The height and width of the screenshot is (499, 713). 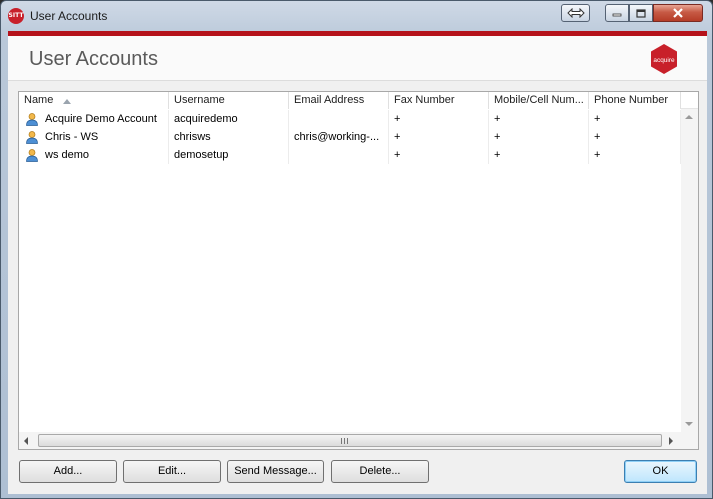 I want to click on table-row: ws demo demosetup + + +, so click(x=350, y=155).